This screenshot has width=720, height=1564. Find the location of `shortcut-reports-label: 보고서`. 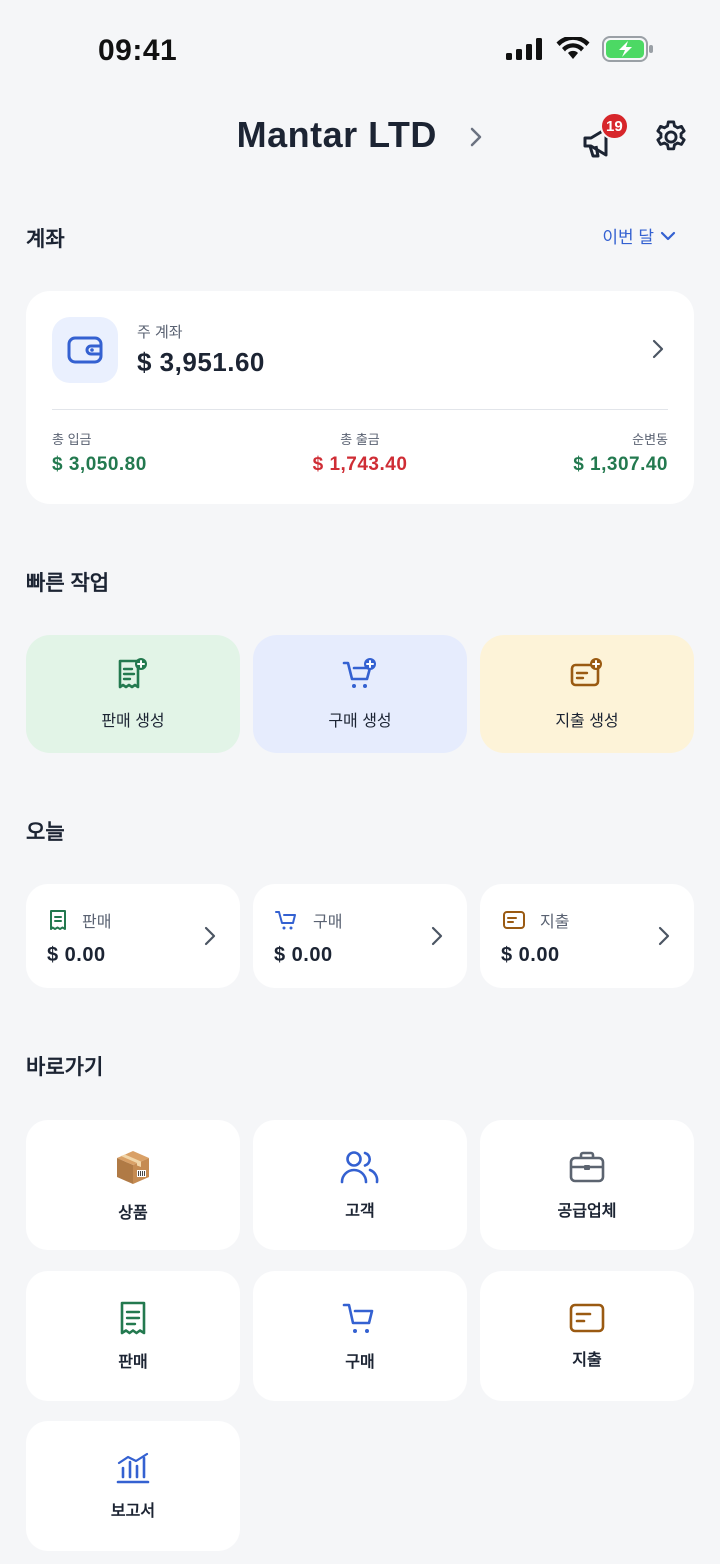

shortcut-reports-label: 보고서 is located at coordinates (133, 1511).